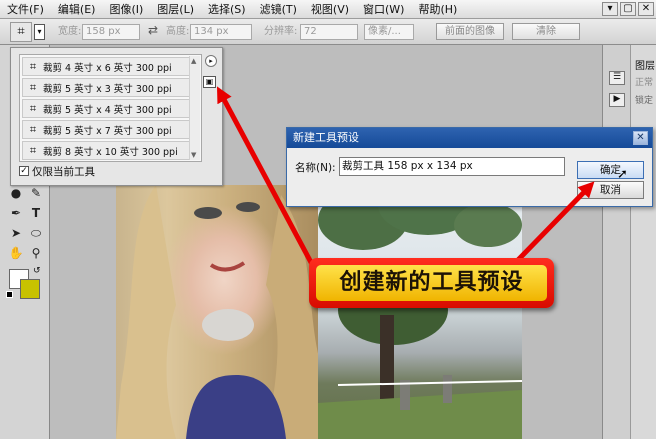 The height and width of the screenshot is (439, 656). Describe the element at coordinates (645, 64) in the screenshot. I see `layers-tab: 图层` at that location.